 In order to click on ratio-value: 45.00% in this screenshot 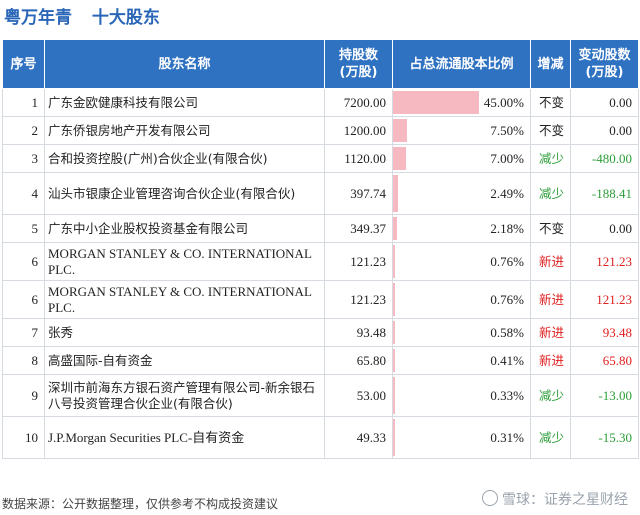, I will do `click(503, 102)`.